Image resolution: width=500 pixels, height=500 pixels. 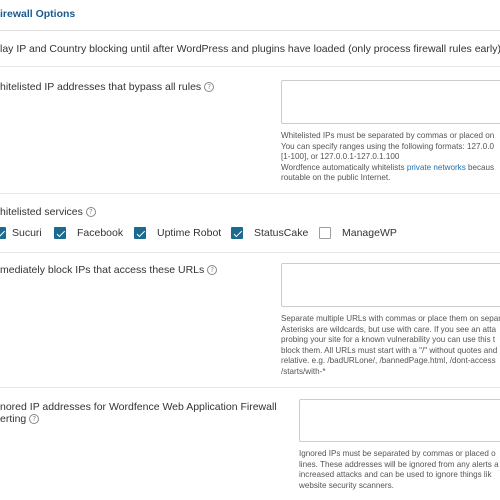 What do you see at coordinates (390, 285) in the screenshot?
I see `block-urls-textarea` at bounding box center [390, 285].